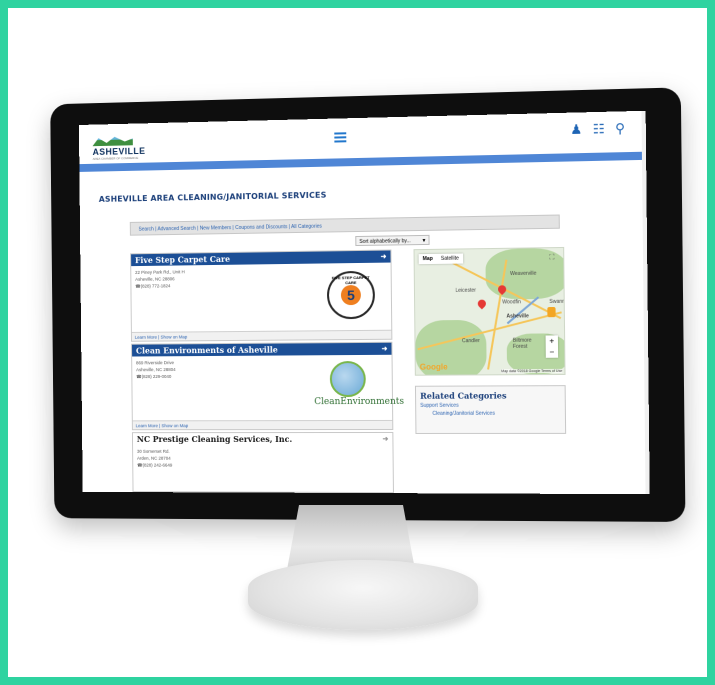 The height and width of the screenshot is (685, 715). I want to click on chevron-down-icon: ▼, so click(424, 241).